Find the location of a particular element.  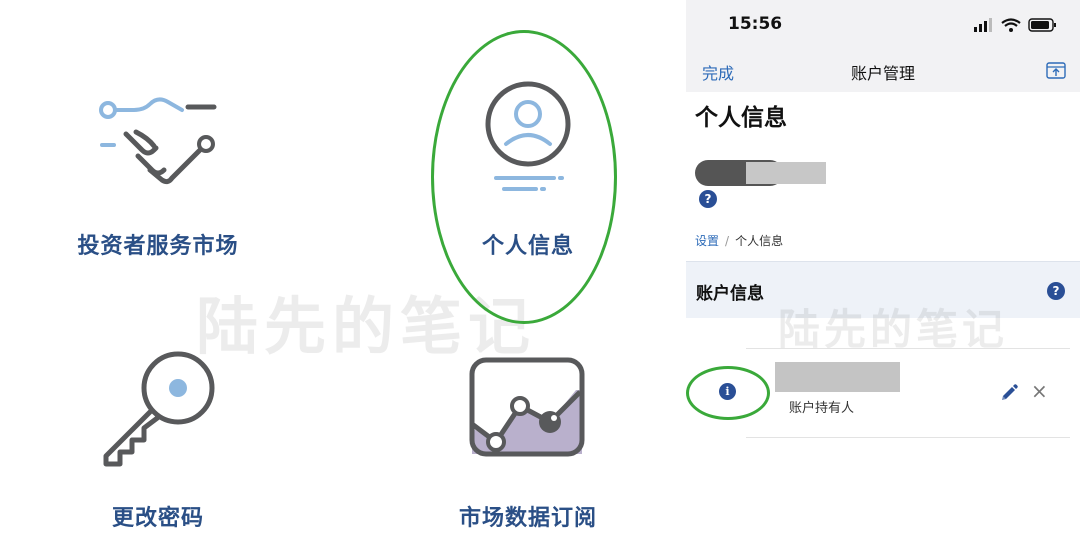

close-icon: × is located at coordinates (1039, 391).